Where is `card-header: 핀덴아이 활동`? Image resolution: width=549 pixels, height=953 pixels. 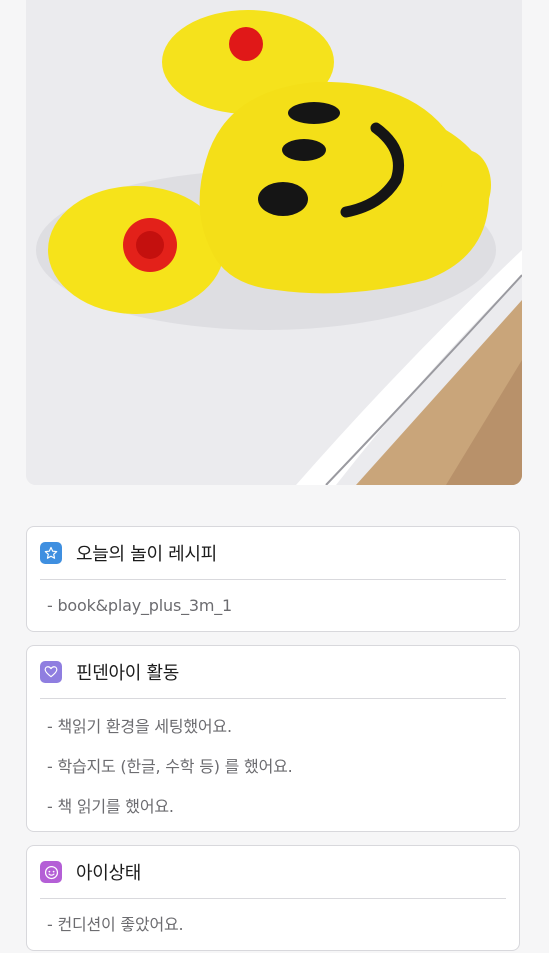
card-header: 핀덴아이 활동 is located at coordinates (273, 672).